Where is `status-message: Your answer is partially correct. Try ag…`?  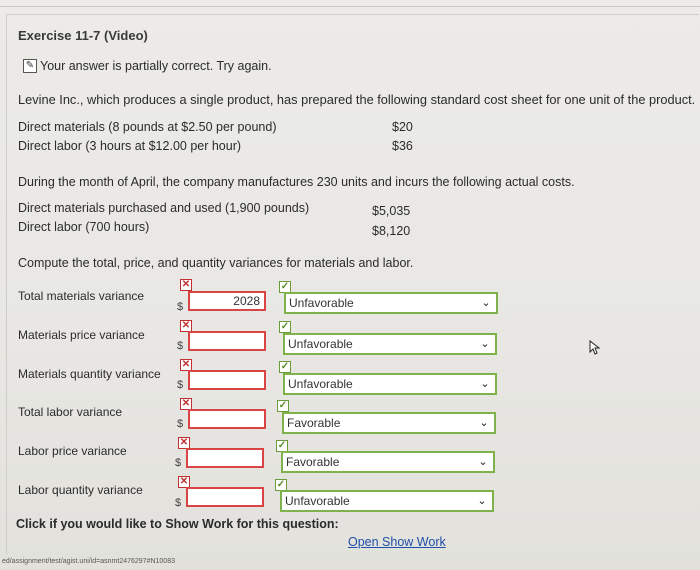
status-message: Your answer is partially correct. Try ag… is located at coordinates (156, 66).